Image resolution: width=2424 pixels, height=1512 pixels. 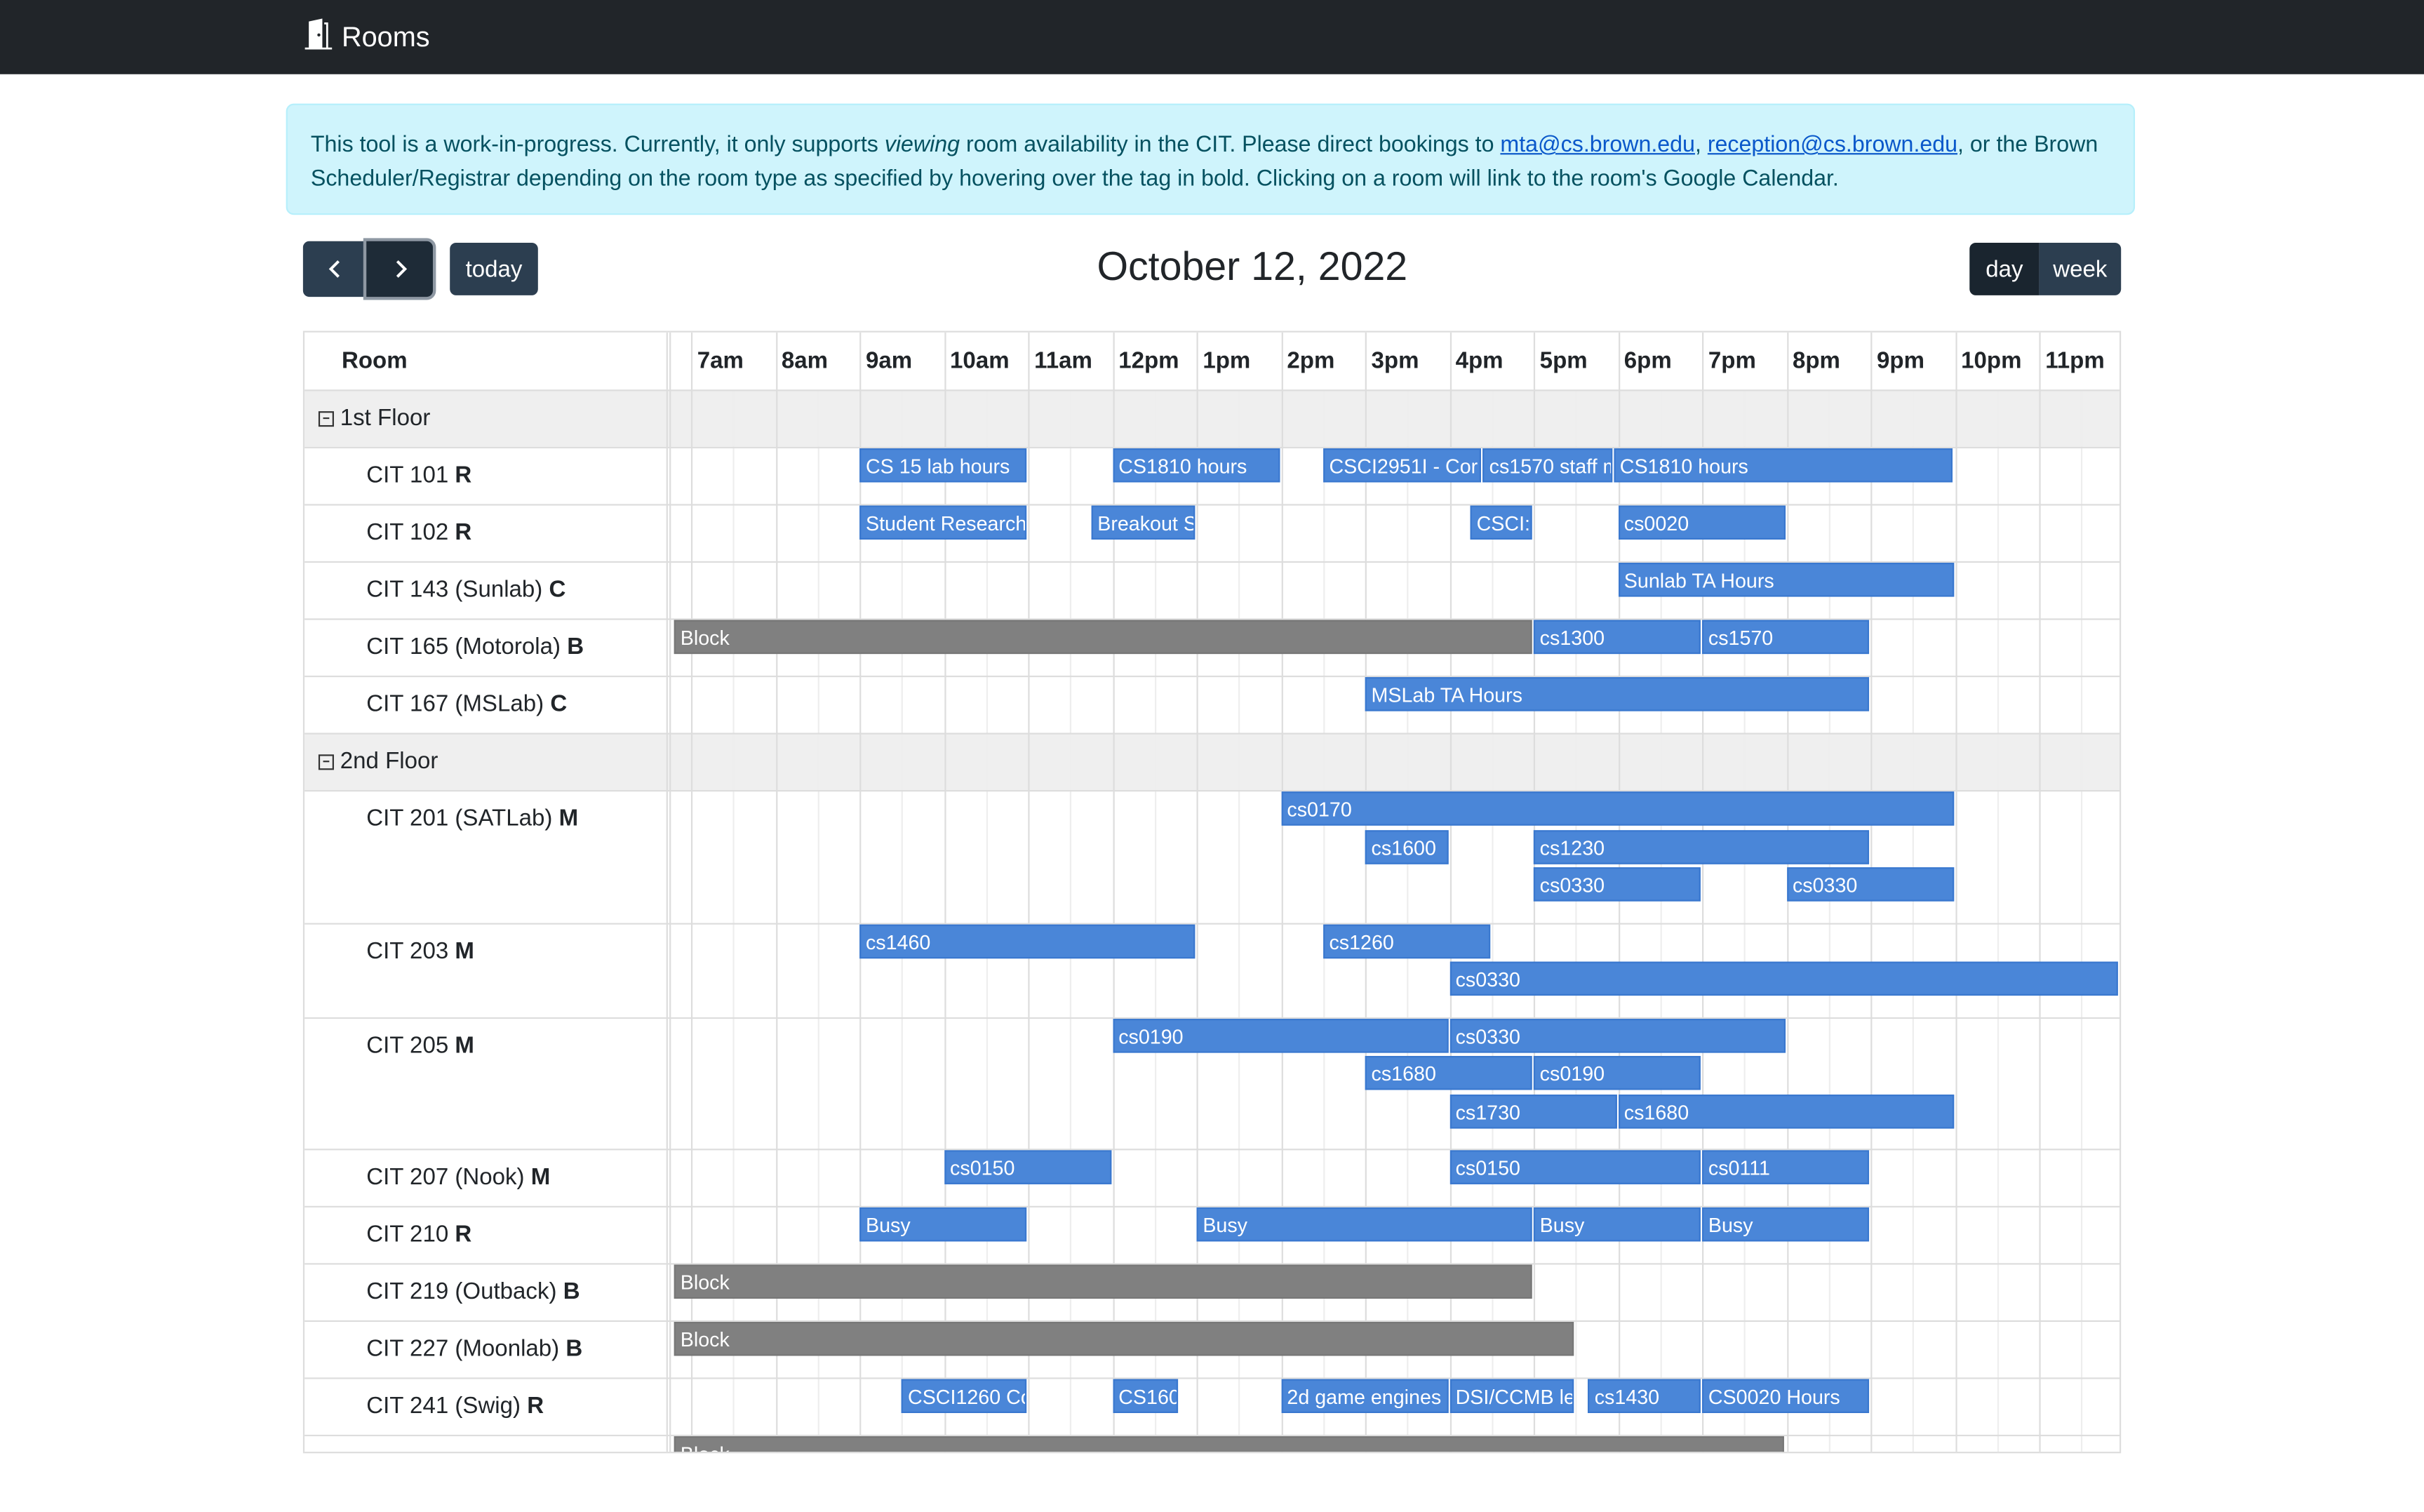 What do you see at coordinates (378, 762) in the screenshot?
I see `group-header: 2nd Floor` at bounding box center [378, 762].